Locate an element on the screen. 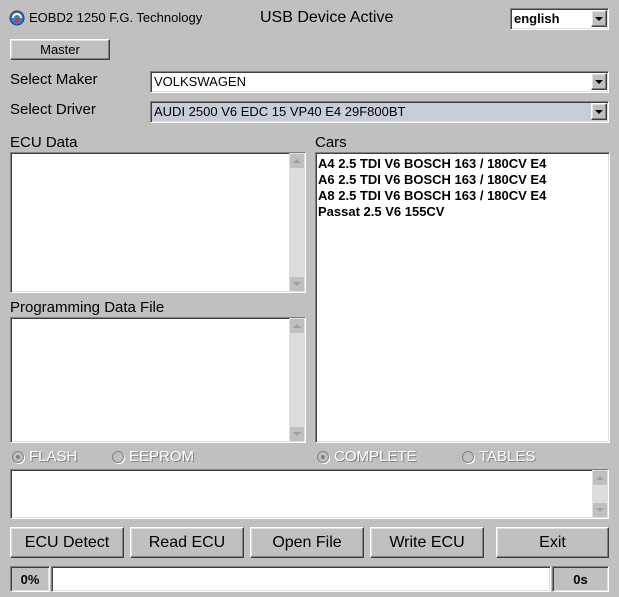  exit-button: Exit is located at coordinates (552, 542).